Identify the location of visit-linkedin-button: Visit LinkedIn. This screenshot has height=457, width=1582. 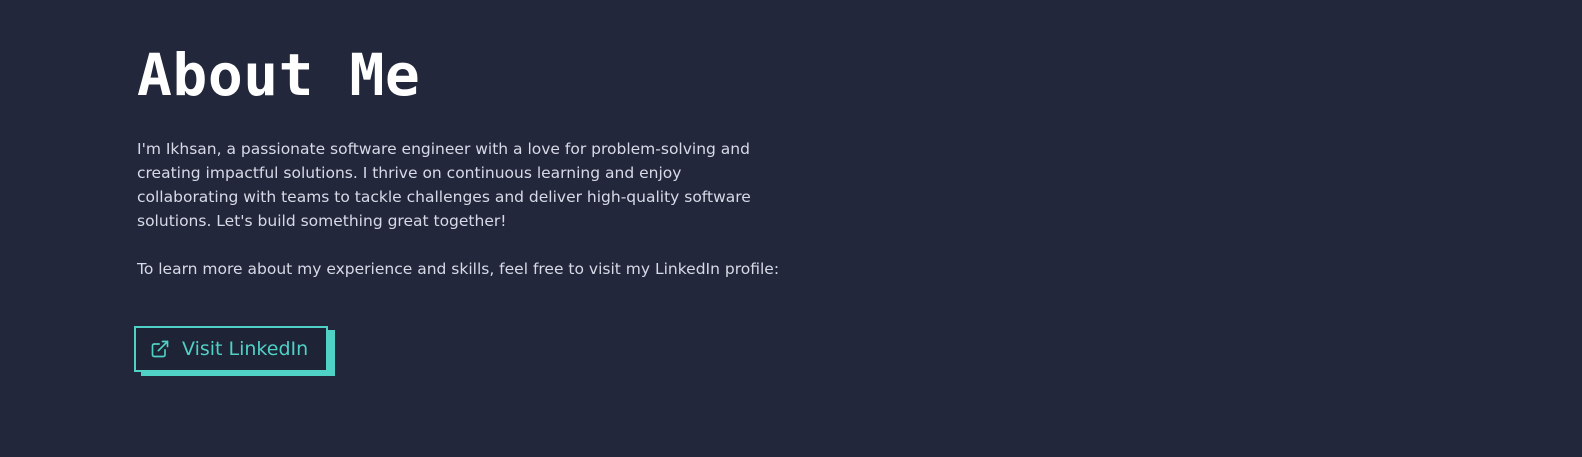
(231, 349).